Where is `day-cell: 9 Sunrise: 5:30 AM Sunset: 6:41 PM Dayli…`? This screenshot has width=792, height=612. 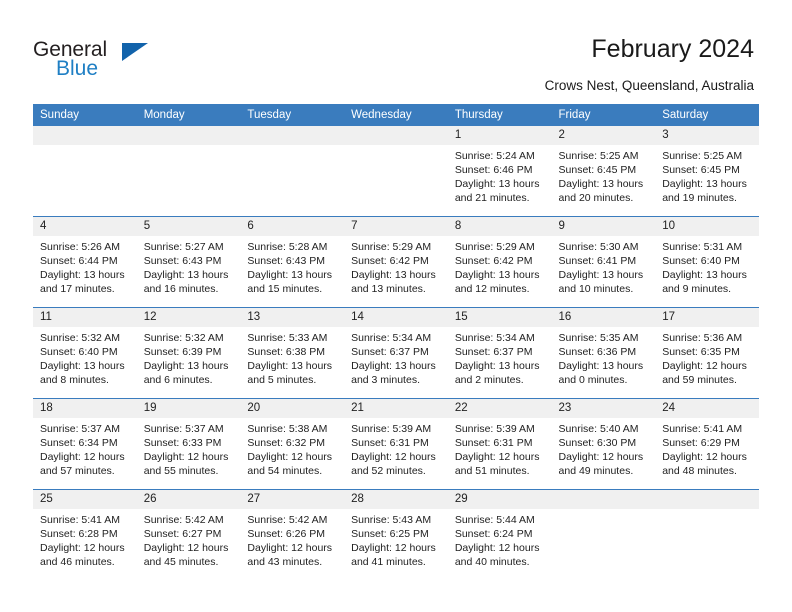
day-cell: 9 Sunrise: 5:30 AM Sunset: 6:41 PM Dayli… is located at coordinates (603, 262).